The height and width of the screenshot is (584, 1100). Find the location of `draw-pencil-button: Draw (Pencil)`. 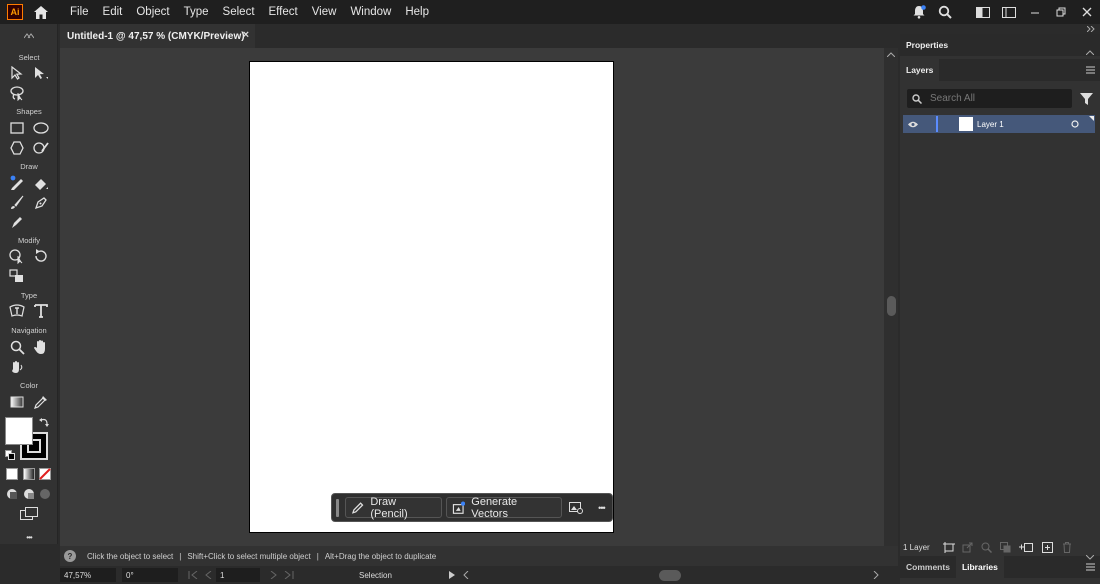

draw-pencil-button: Draw (Pencil) is located at coordinates (393, 508).